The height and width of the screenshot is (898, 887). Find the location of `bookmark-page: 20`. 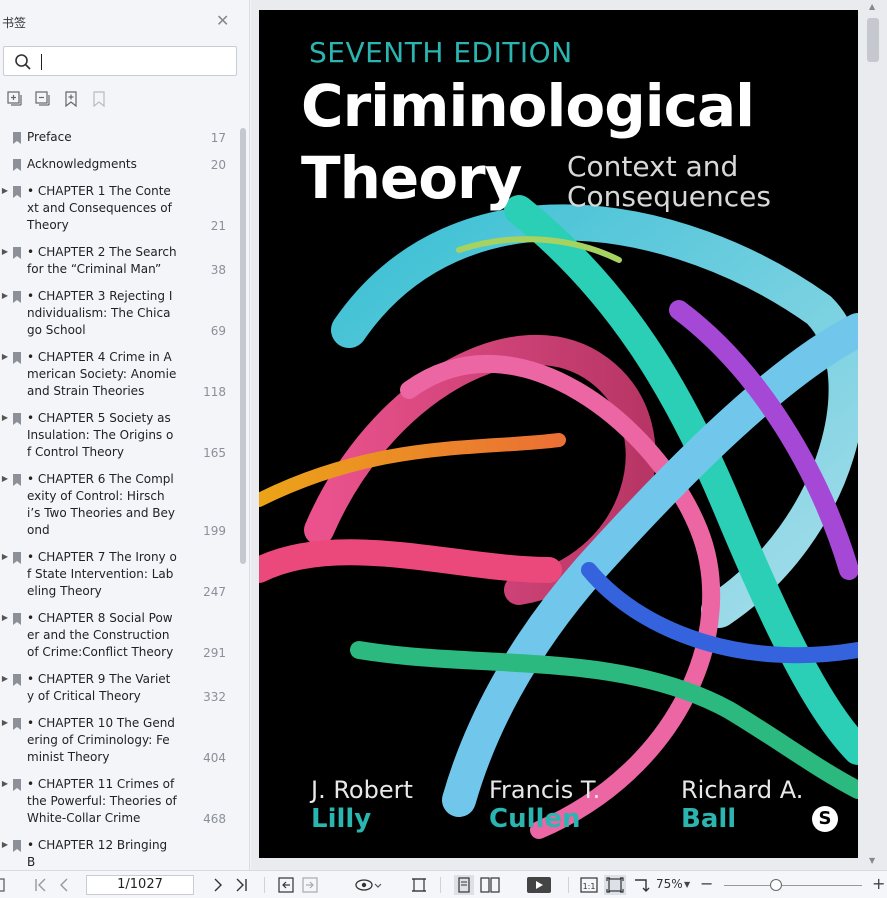

bookmark-page: 20 is located at coordinates (218, 165).